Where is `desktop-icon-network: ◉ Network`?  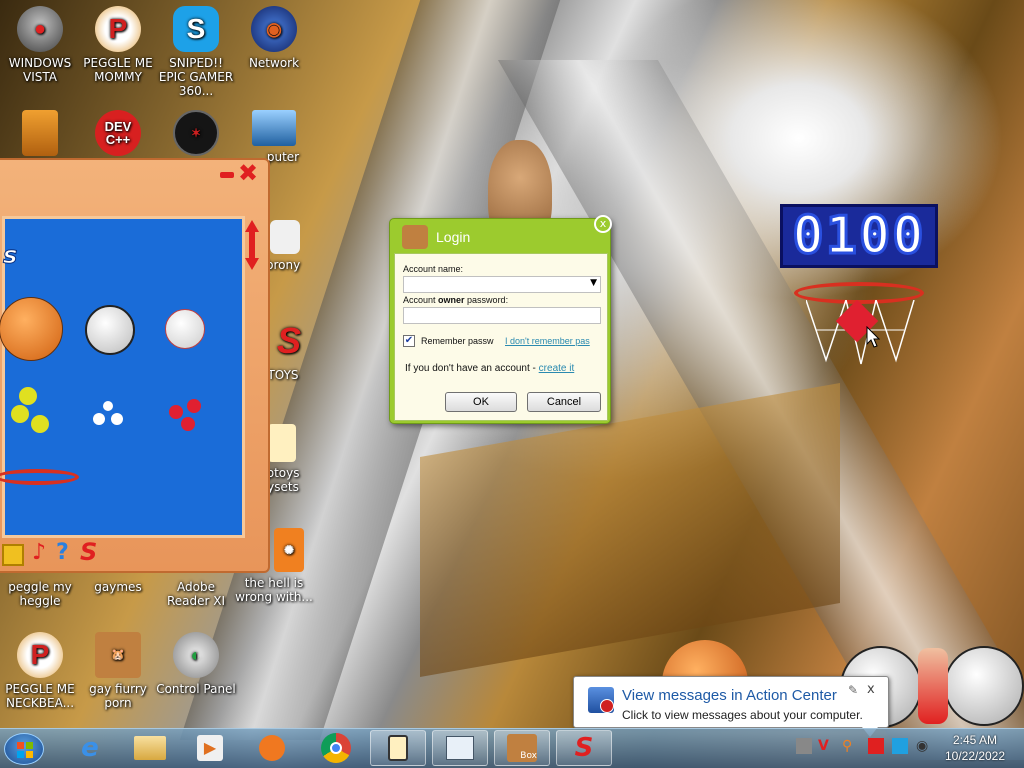
desktop-icon-network: ◉ Network is located at coordinates (274, 38).